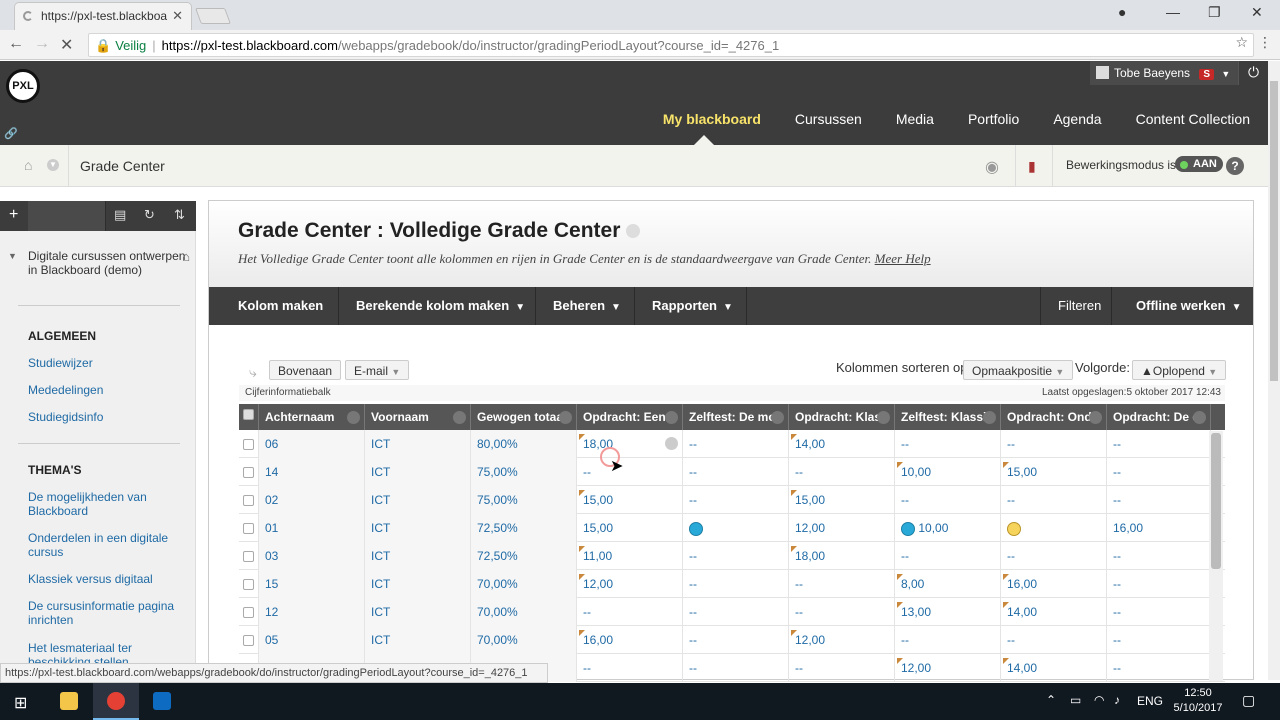 This screenshot has width=1280, height=720. Describe the element at coordinates (1274, 231) in the screenshot. I see `page-scrollbar-thumb` at that location.